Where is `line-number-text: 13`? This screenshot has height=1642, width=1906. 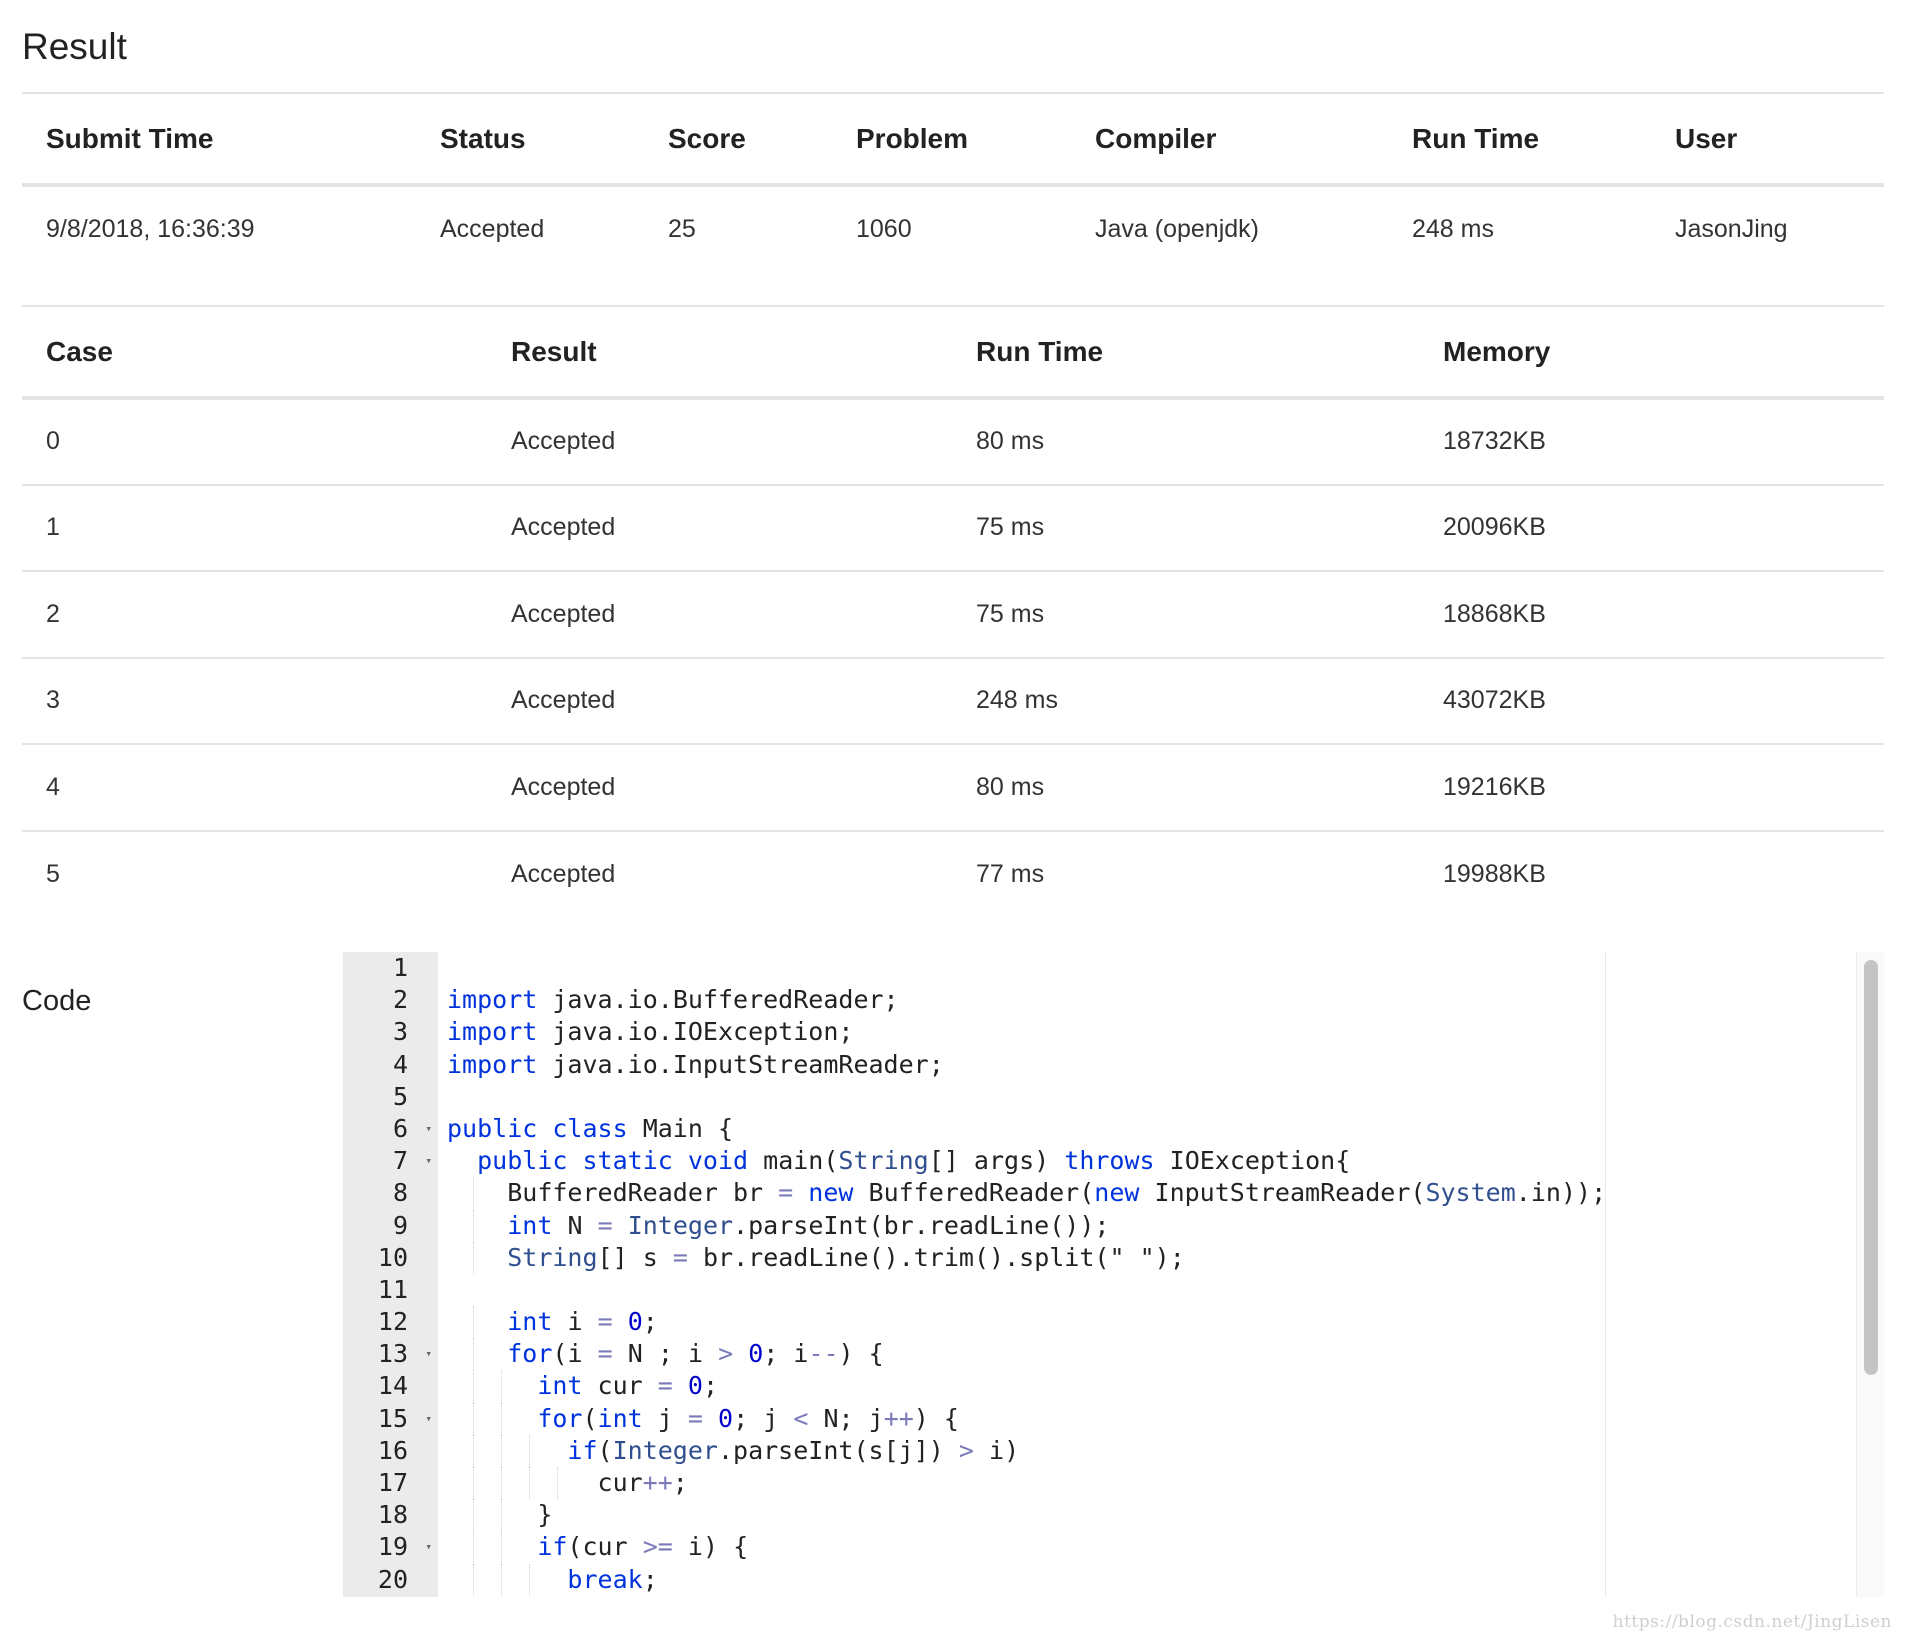 line-number-text: 13 is located at coordinates (392, 1354).